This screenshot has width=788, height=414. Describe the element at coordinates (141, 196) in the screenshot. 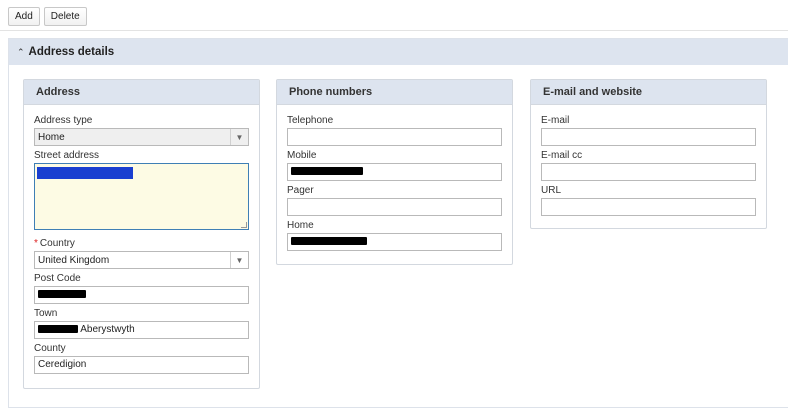

I see `street-address-textarea` at that location.